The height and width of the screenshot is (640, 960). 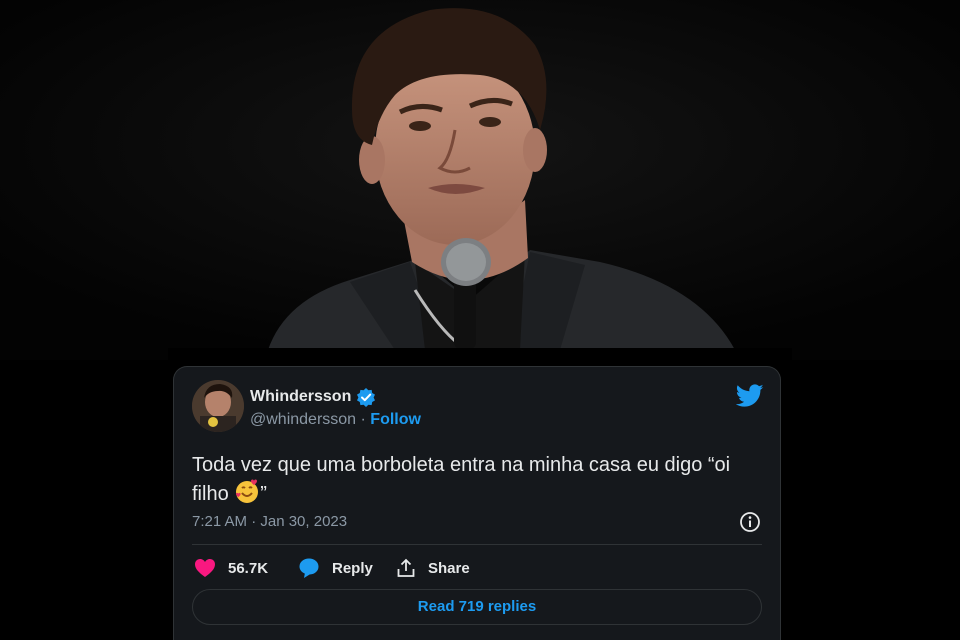 What do you see at coordinates (449, 568) in the screenshot?
I see `share-label: Share` at bounding box center [449, 568].